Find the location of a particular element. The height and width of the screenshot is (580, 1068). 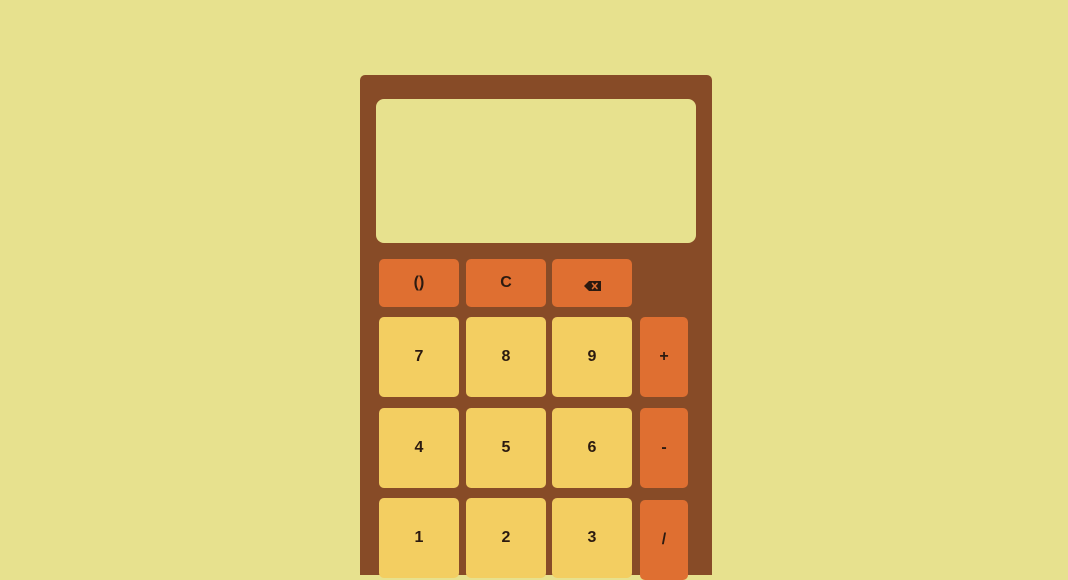

key-4-button: 4 is located at coordinates (419, 448).